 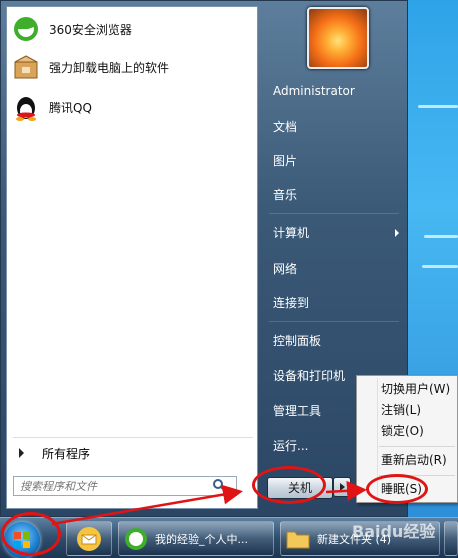 I want to click on annotation-arrows, so click(x=209, y=503).